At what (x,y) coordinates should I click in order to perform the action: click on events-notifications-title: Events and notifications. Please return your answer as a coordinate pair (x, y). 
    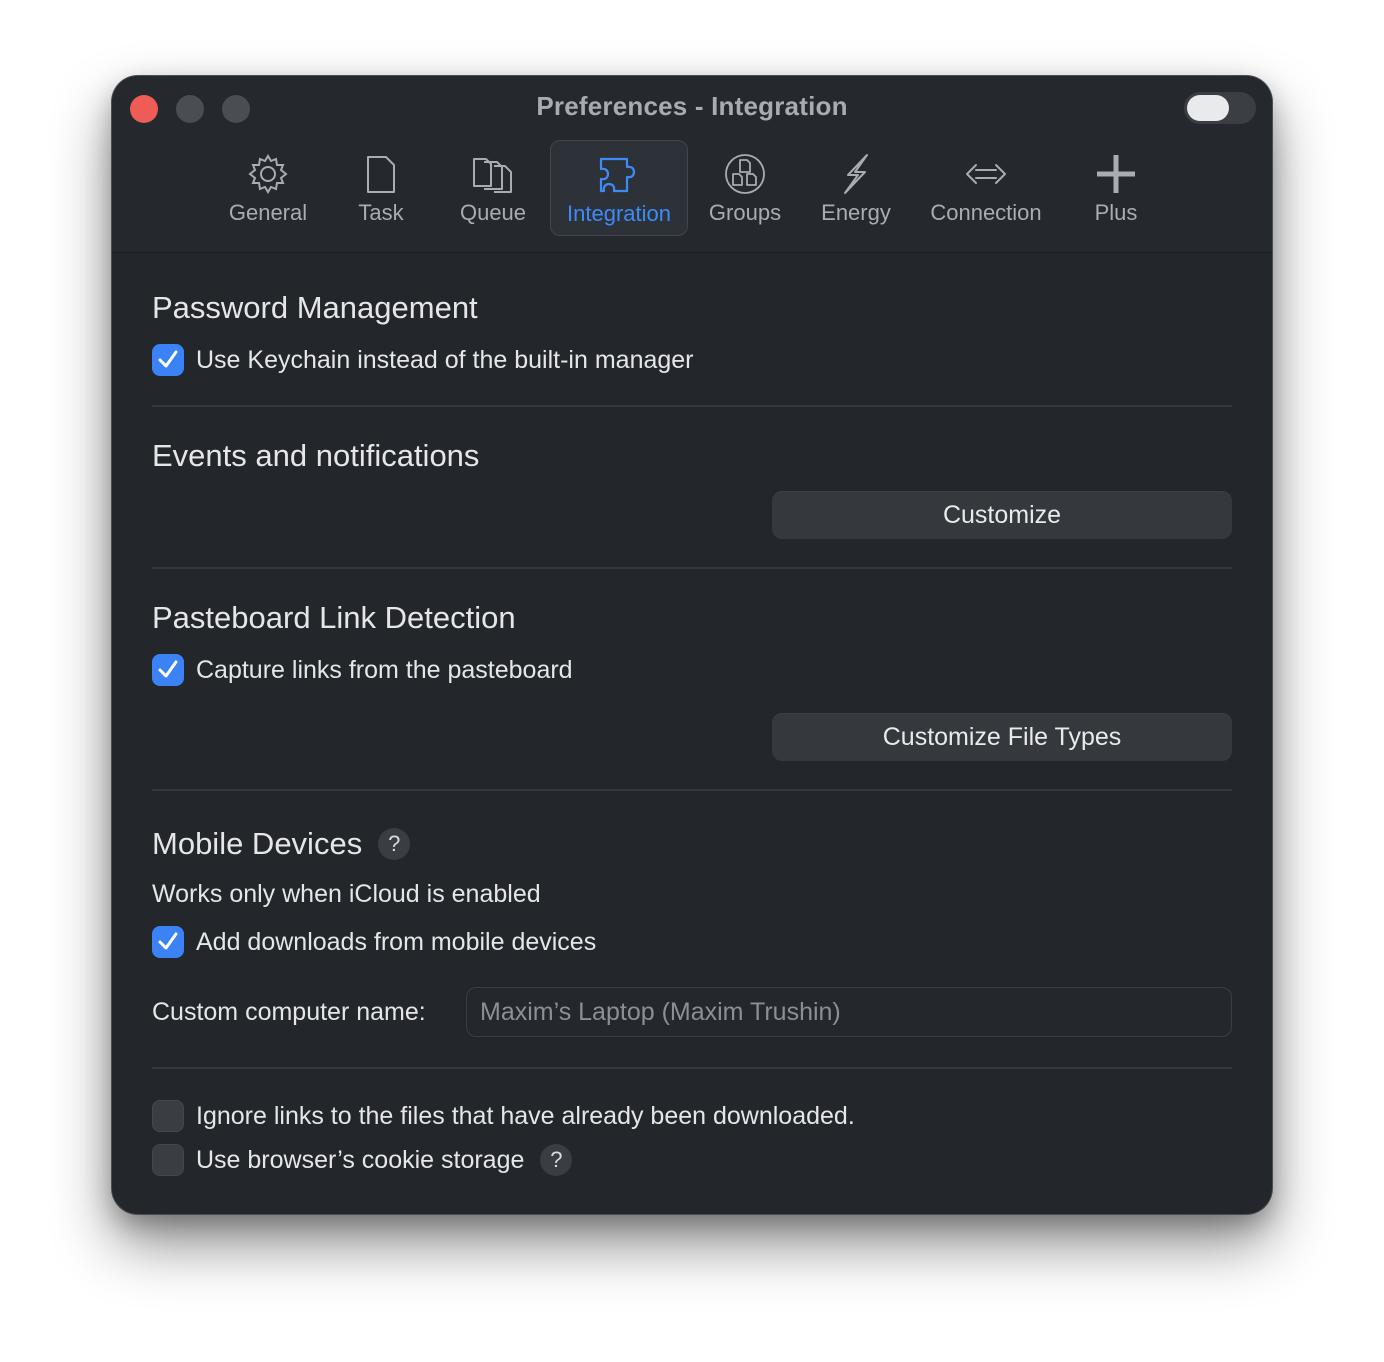
    Looking at the image, I should click on (316, 455).